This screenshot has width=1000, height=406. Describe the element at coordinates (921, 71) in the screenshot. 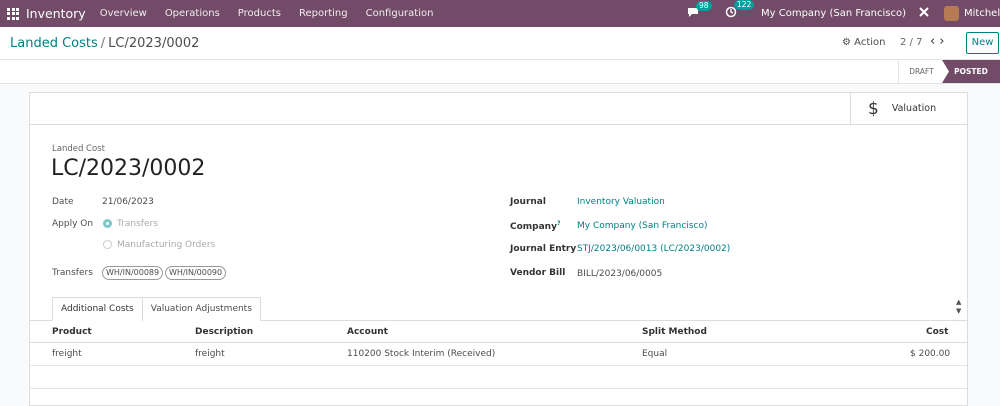

I see `status-draft: DRAFT` at that location.